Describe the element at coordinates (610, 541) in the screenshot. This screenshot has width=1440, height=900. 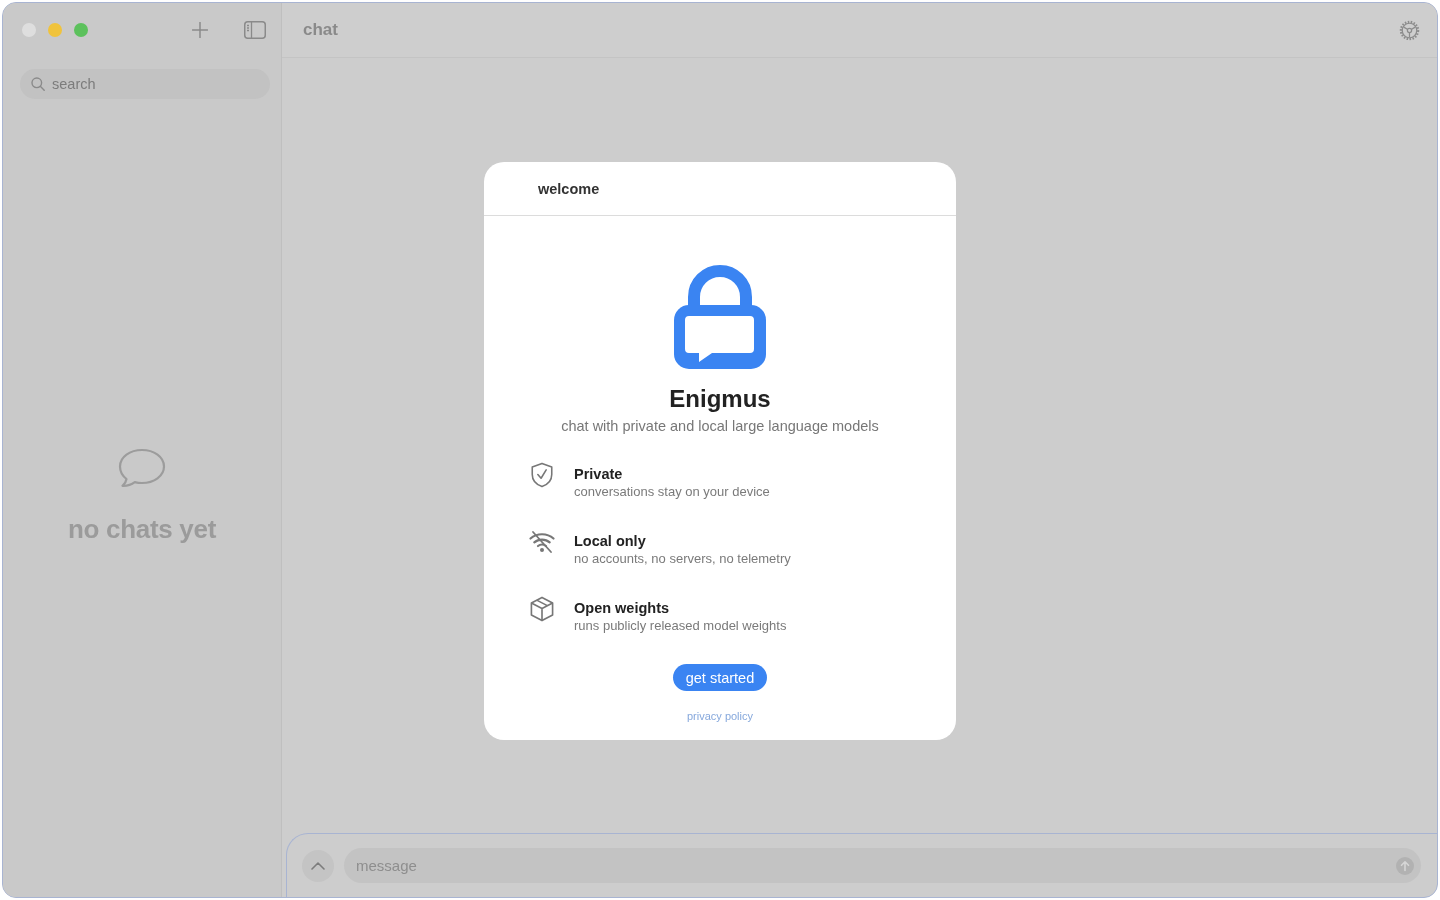
I see `feature-title: Local only` at that location.